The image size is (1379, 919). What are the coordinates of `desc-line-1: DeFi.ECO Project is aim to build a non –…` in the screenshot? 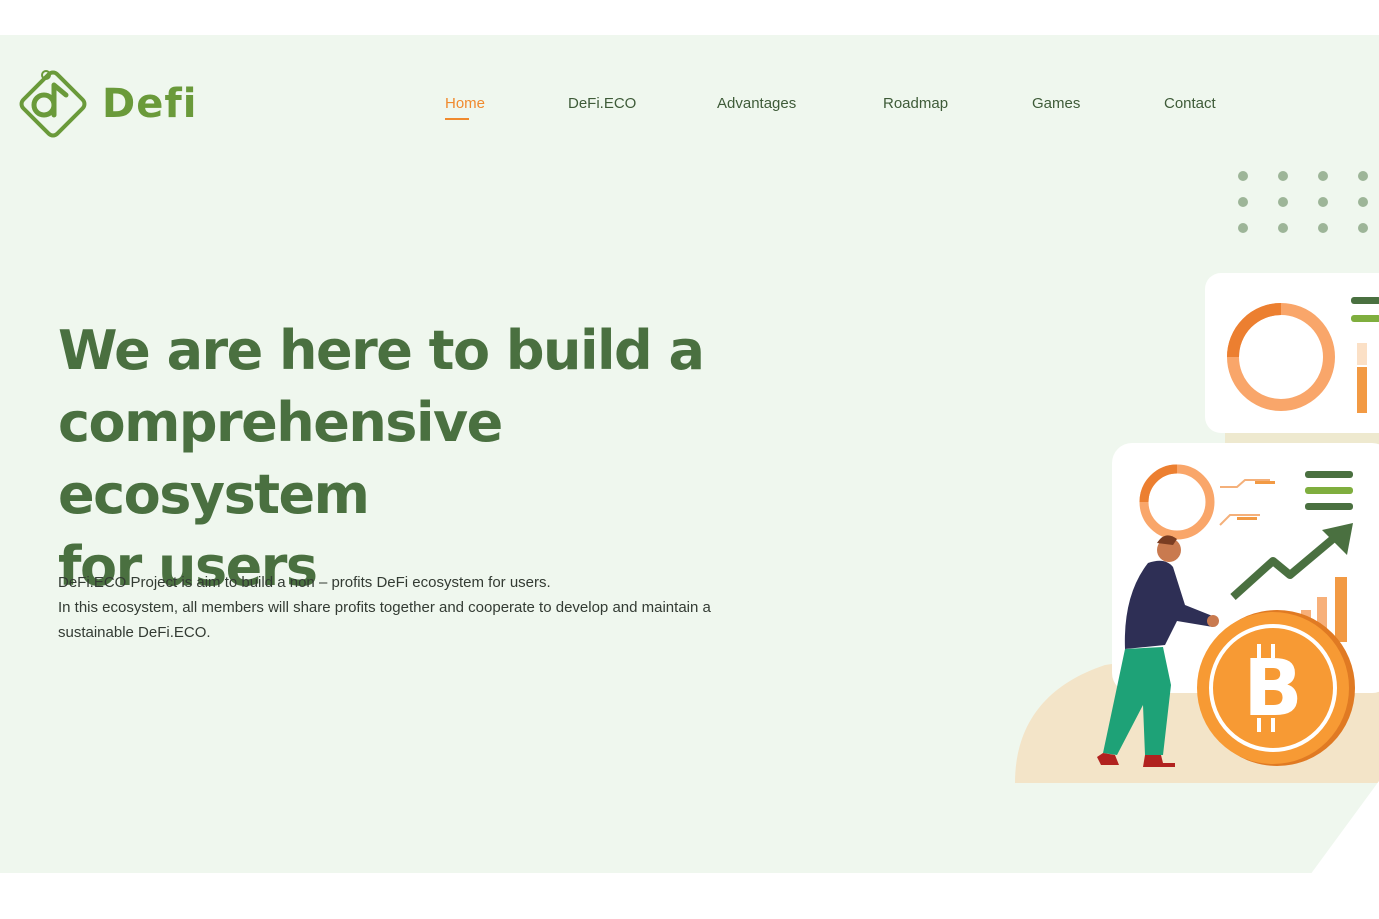 It's located at (304, 582).